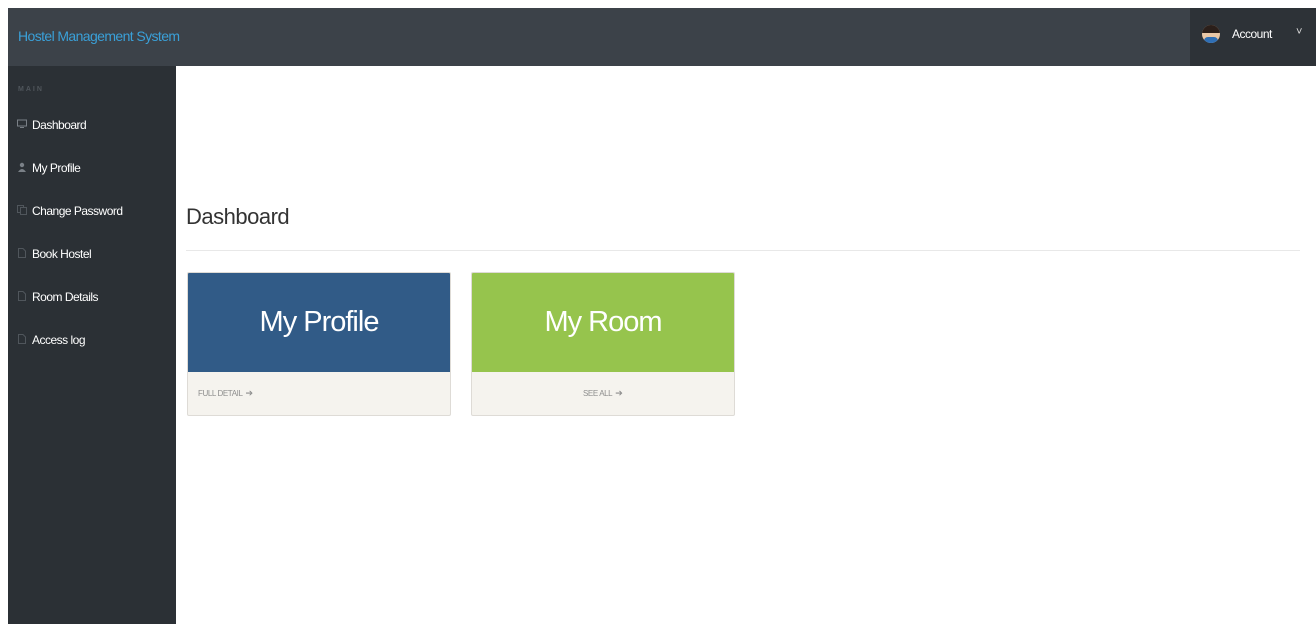 The width and height of the screenshot is (1316, 624). I want to click on sidebar-item-label: Change Password, so click(77, 211).